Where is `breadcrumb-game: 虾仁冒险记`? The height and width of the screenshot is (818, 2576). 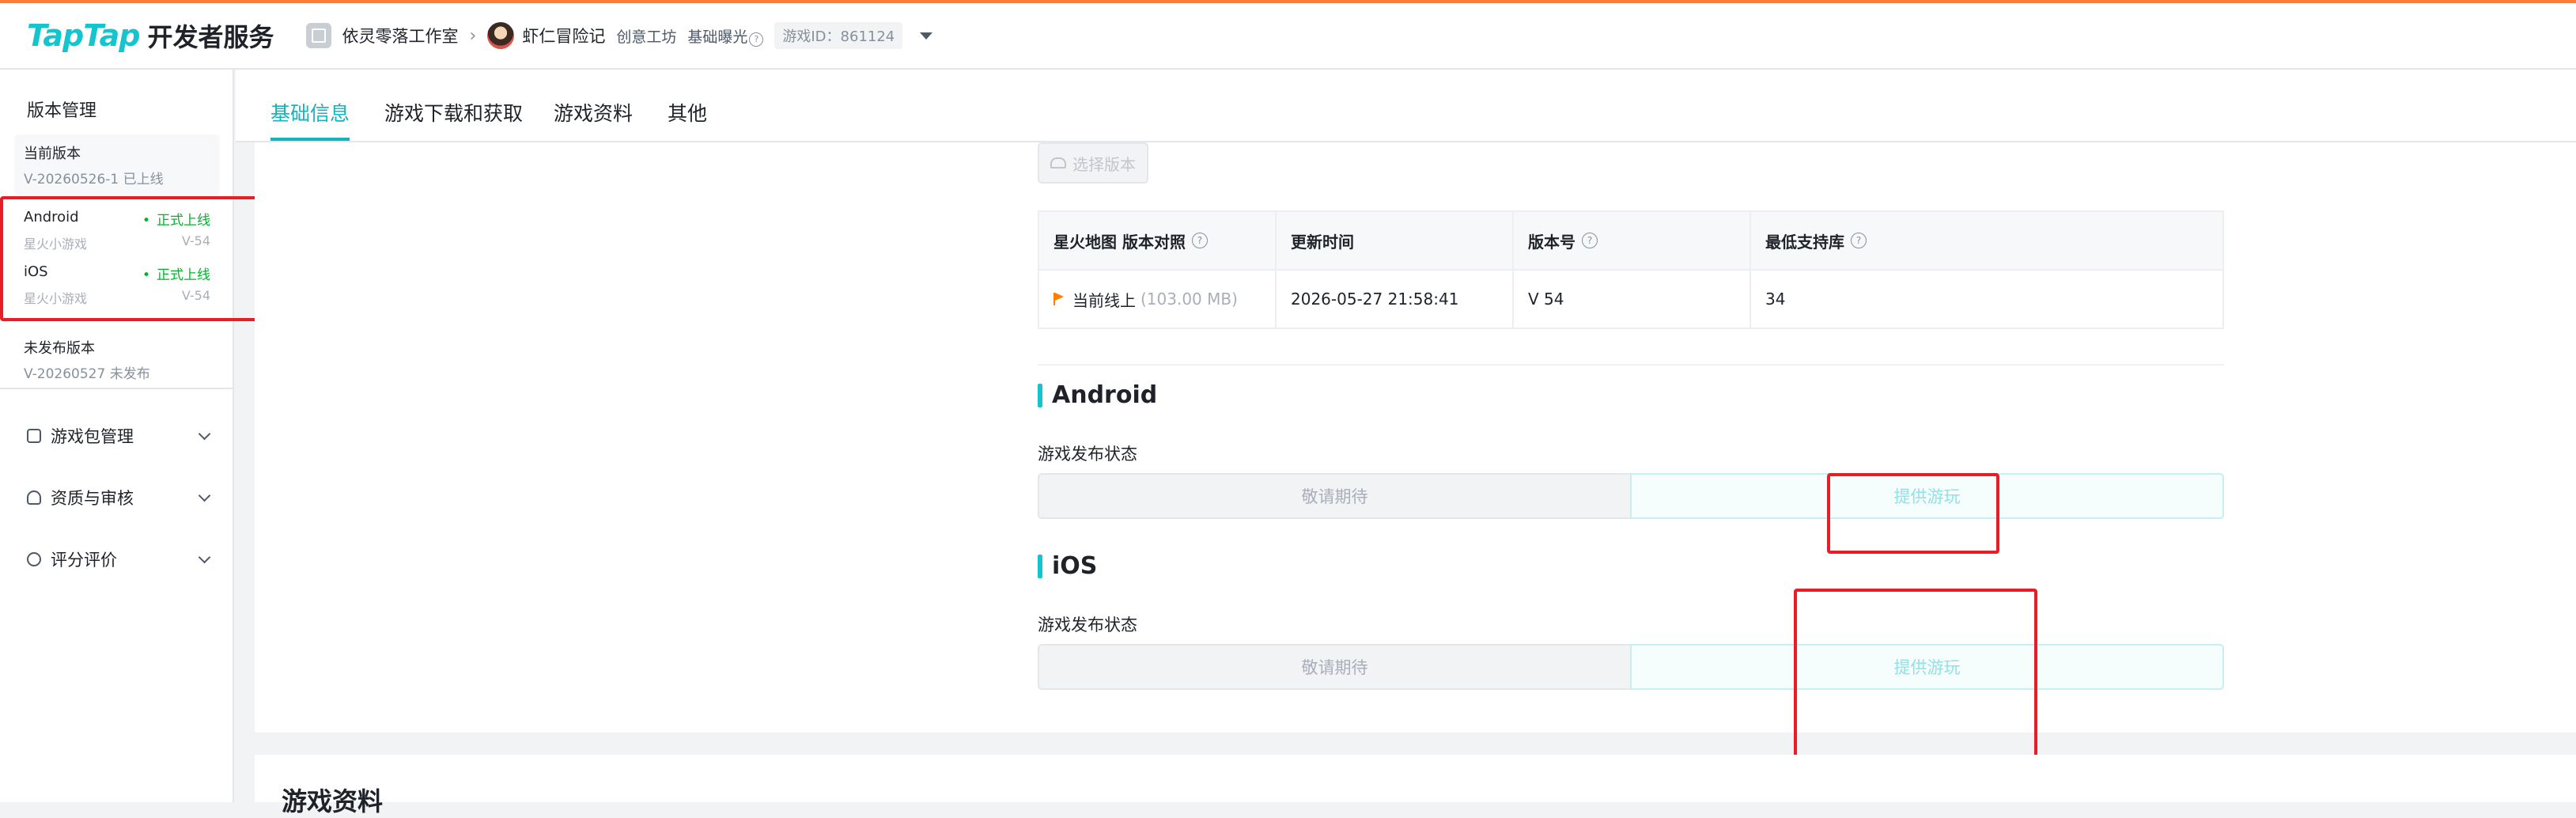
breadcrumb-game: 虾仁冒险记 is located at coordinates (564, 35).